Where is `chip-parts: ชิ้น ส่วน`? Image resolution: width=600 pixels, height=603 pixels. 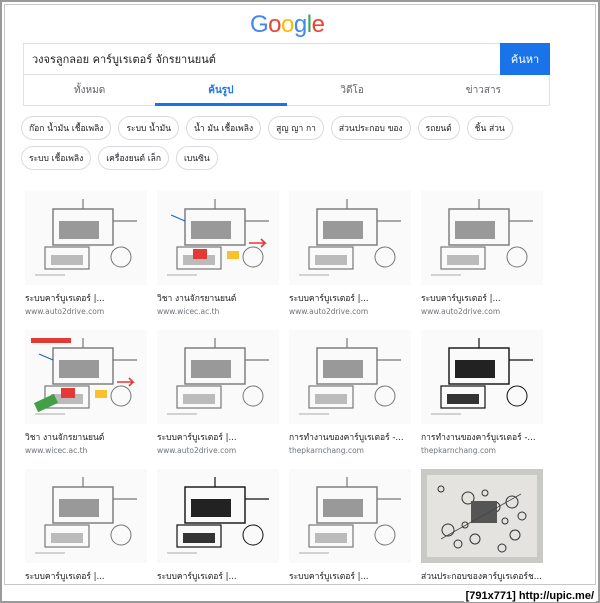
chip-parts: ชิ้น ส่วน is located at coordinates (489, 128).